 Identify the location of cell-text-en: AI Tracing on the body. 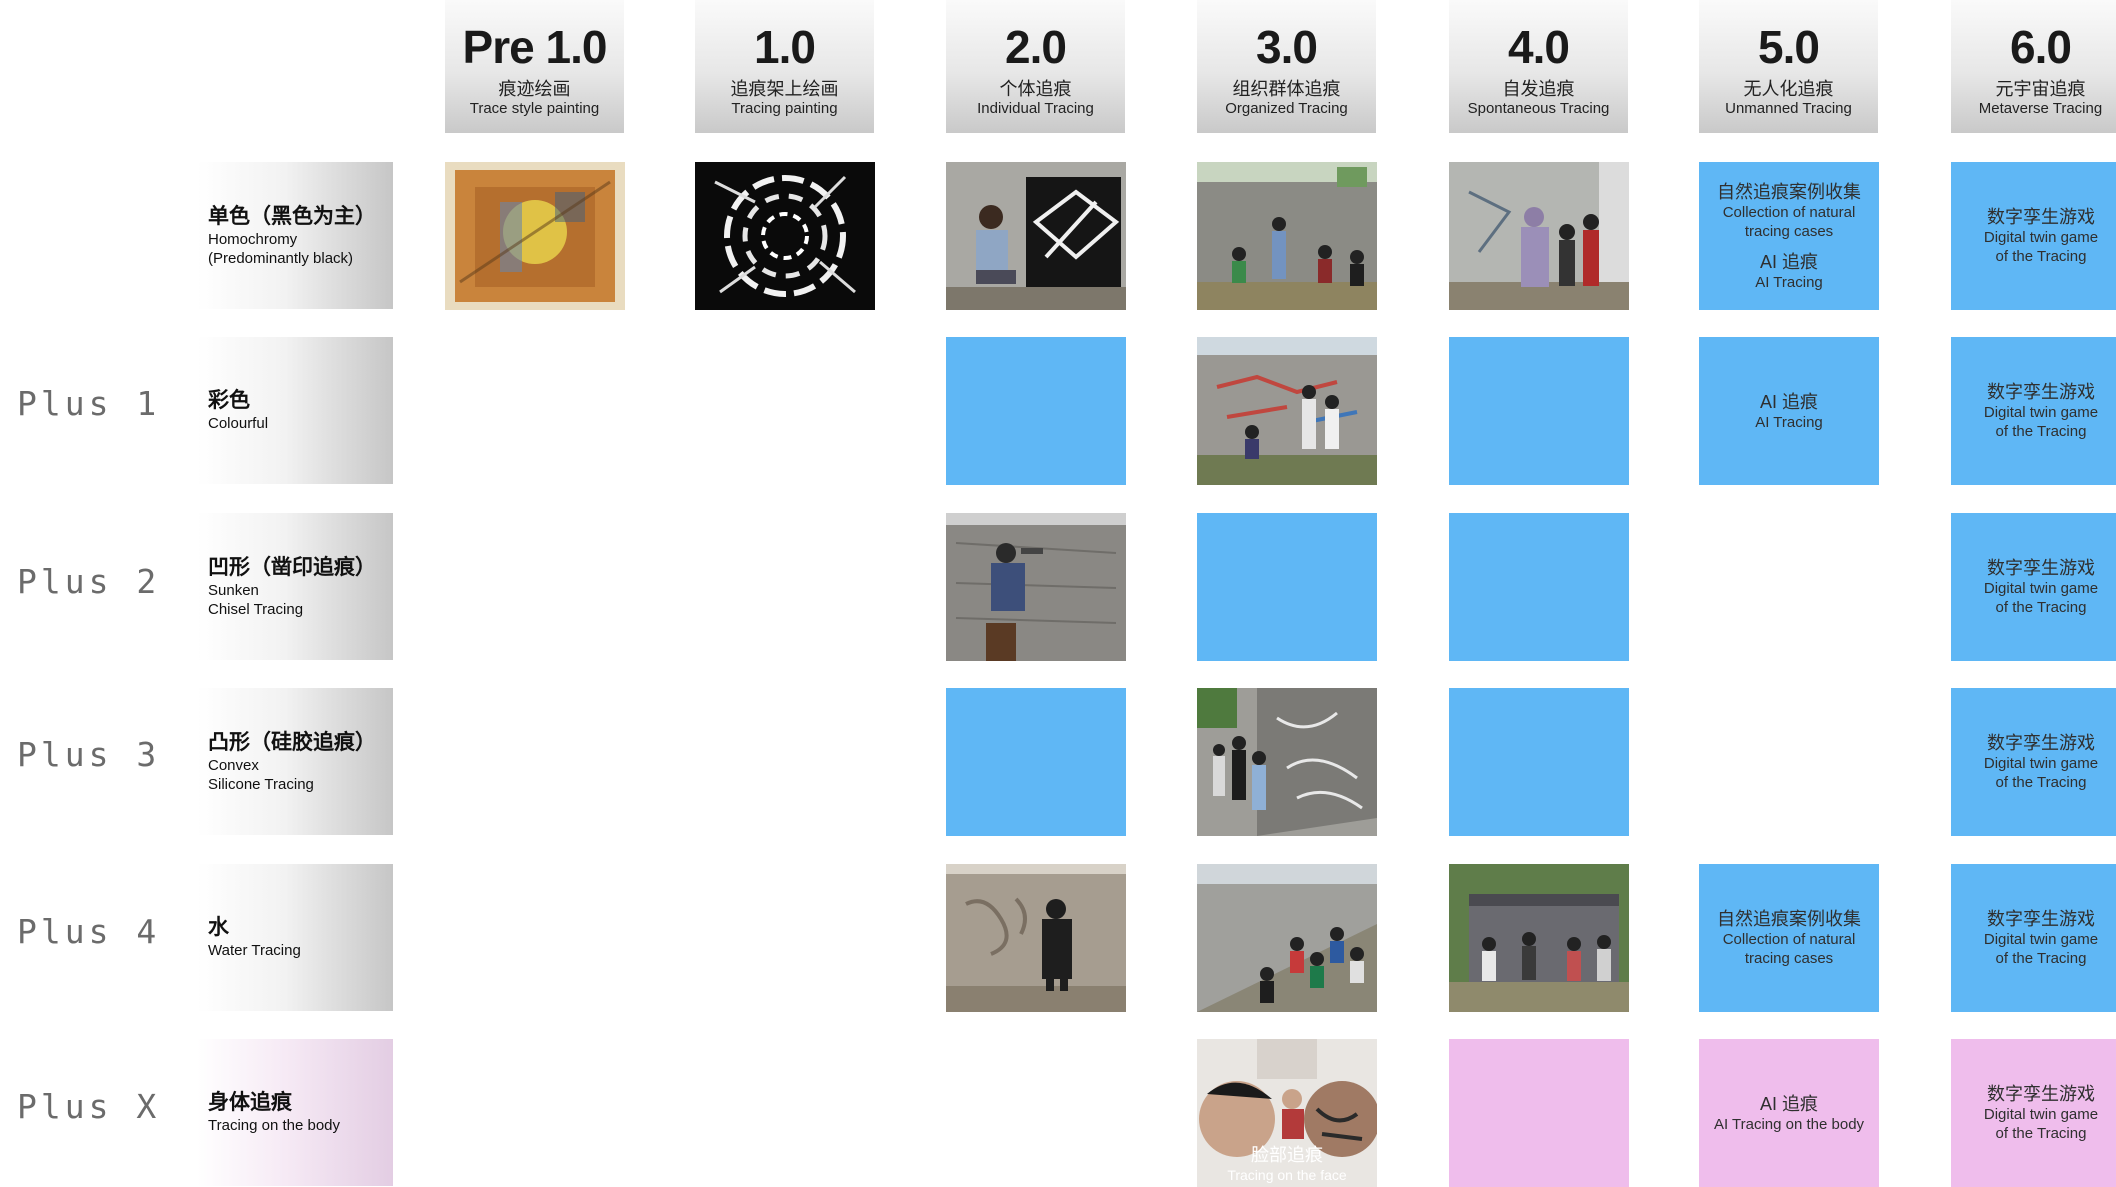
(1789, 1124).